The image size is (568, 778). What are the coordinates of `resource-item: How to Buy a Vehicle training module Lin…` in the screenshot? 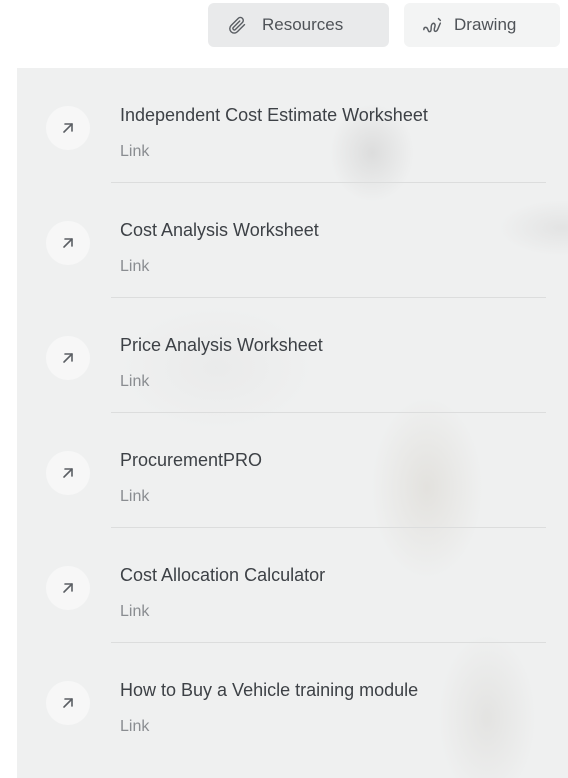 It's located at (292, 700).